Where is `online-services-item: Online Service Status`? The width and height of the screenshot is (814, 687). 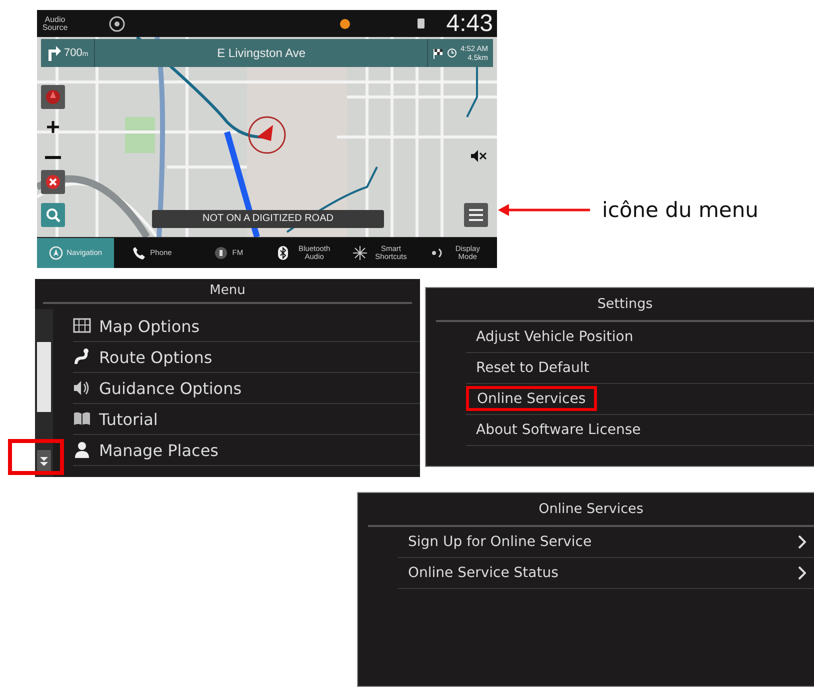
online-services-item: Online Service Status is located at coordinates (606, 573).